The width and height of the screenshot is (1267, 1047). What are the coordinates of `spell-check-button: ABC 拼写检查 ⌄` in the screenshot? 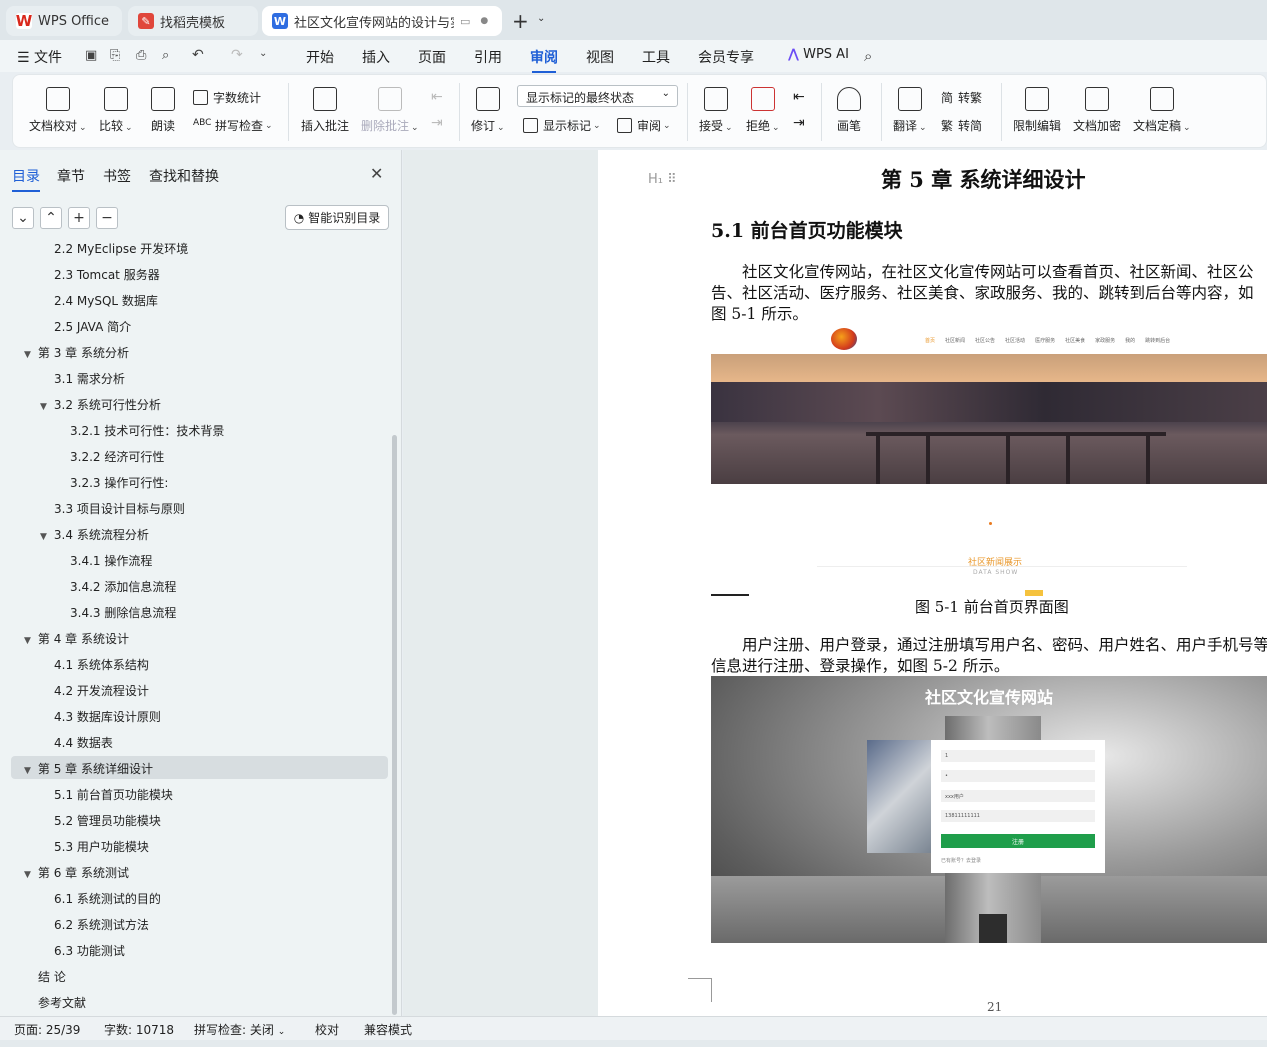 It's located at (233, 125).